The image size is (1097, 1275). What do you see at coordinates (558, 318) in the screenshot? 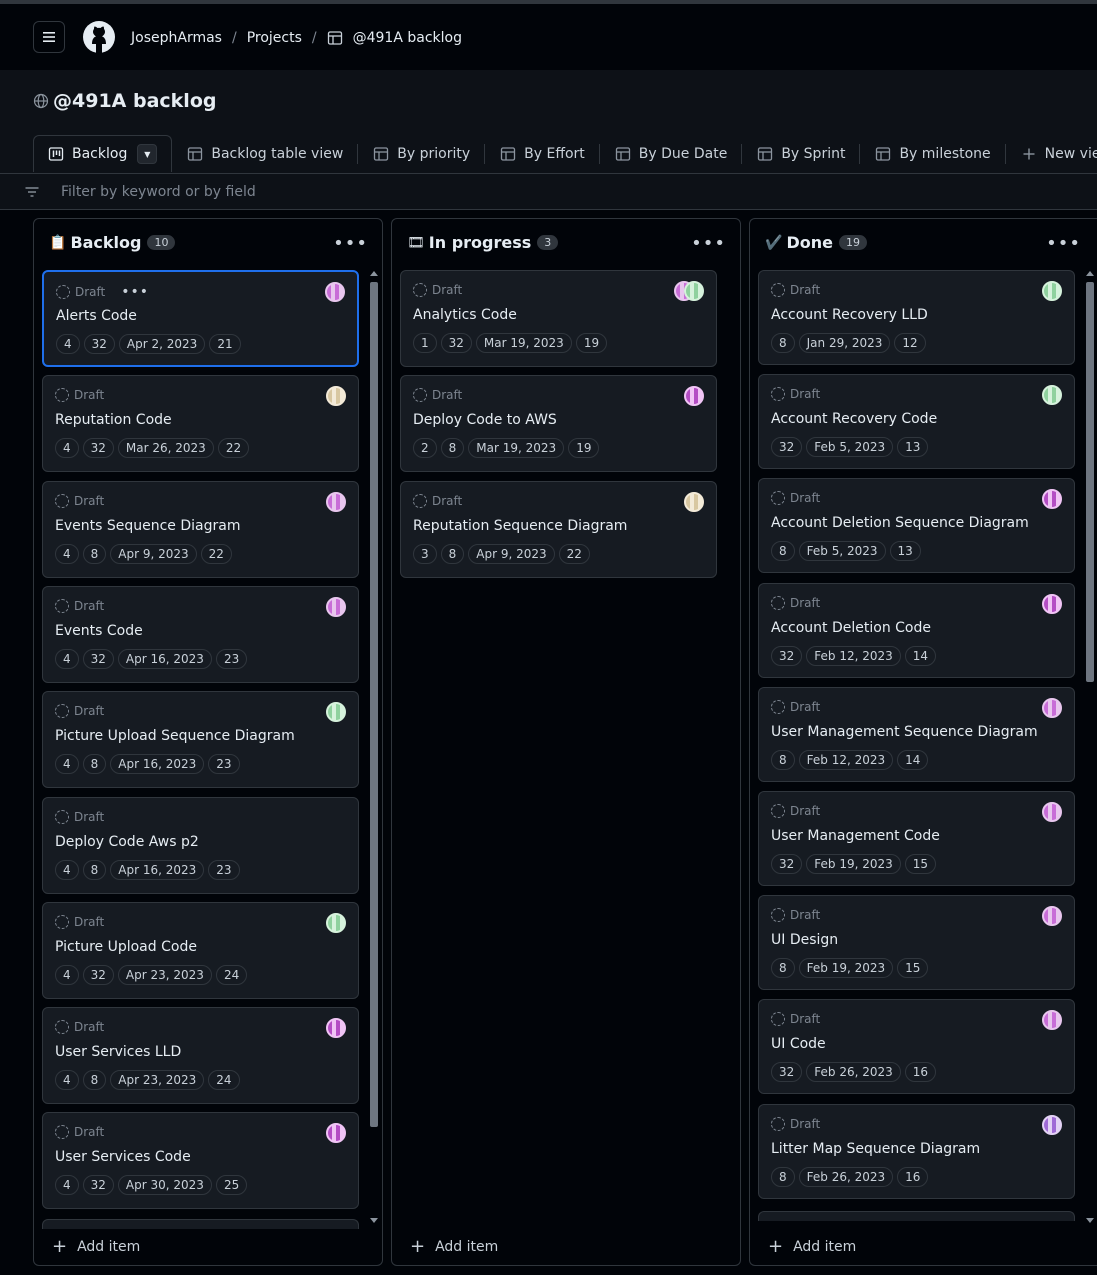
I see `card: Draft Analytics Code 1 32 Mar 19, 2023 19` at bounding box center [558, 318].